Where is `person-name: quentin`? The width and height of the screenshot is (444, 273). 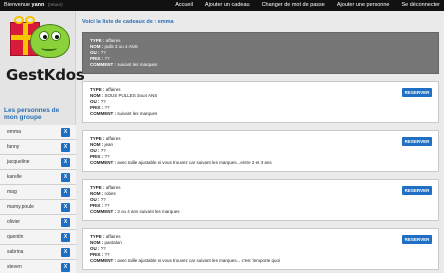
person-name: quentin is located at coordinates (15, 237).